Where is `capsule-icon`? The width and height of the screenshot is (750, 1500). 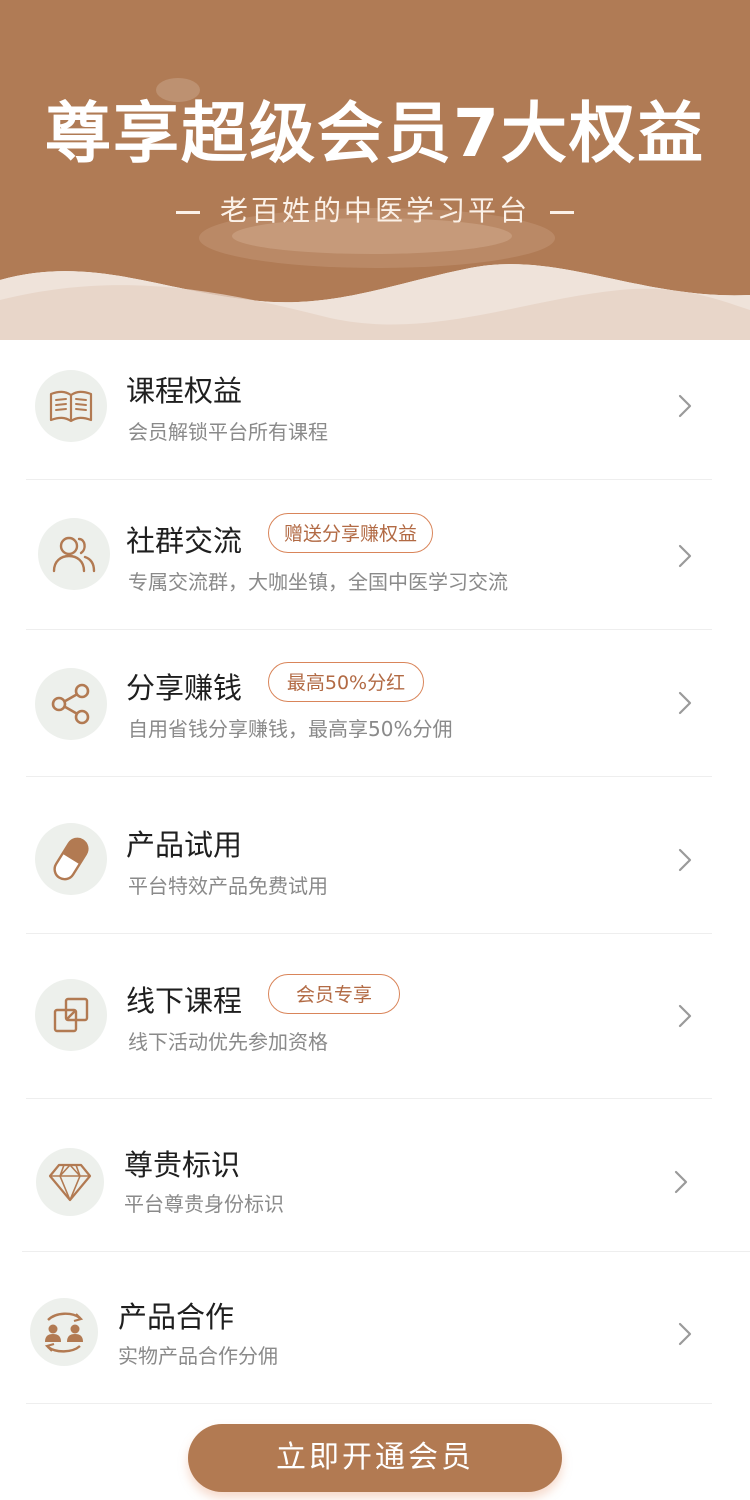 capsule-icon is located at coordinates (71, 859).